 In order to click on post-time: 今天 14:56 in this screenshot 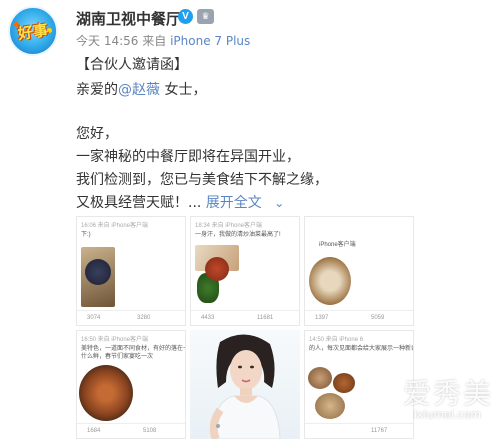, I will do `click(107, 41)`.